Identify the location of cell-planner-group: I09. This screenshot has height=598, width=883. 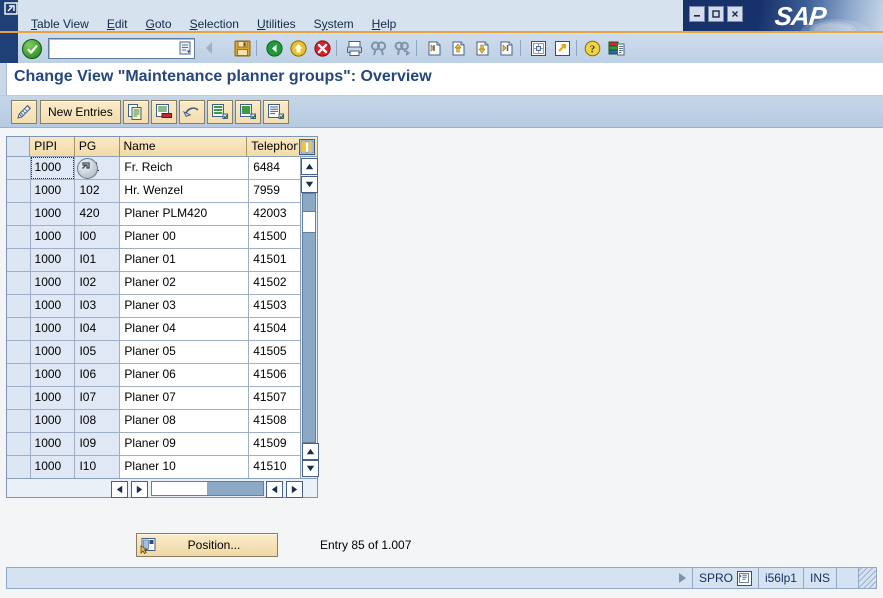
(98, 444).